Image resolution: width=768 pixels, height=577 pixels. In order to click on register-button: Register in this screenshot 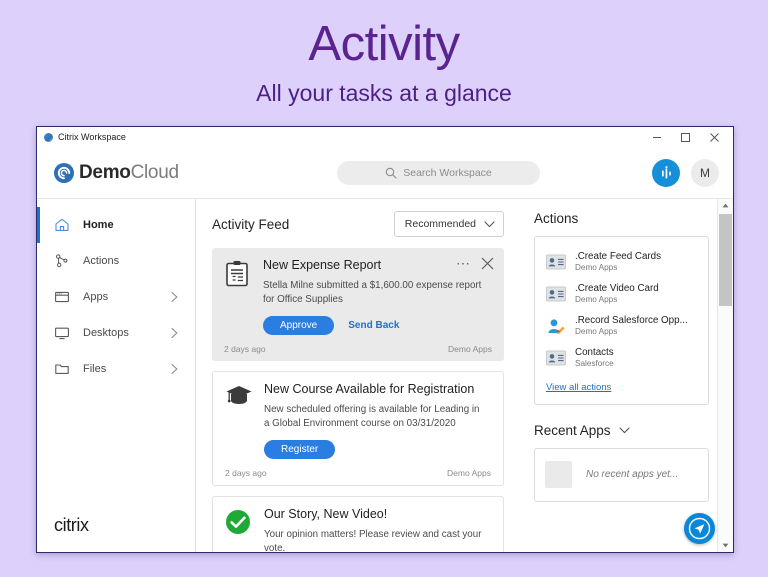, I will do `click(300, 450)`.